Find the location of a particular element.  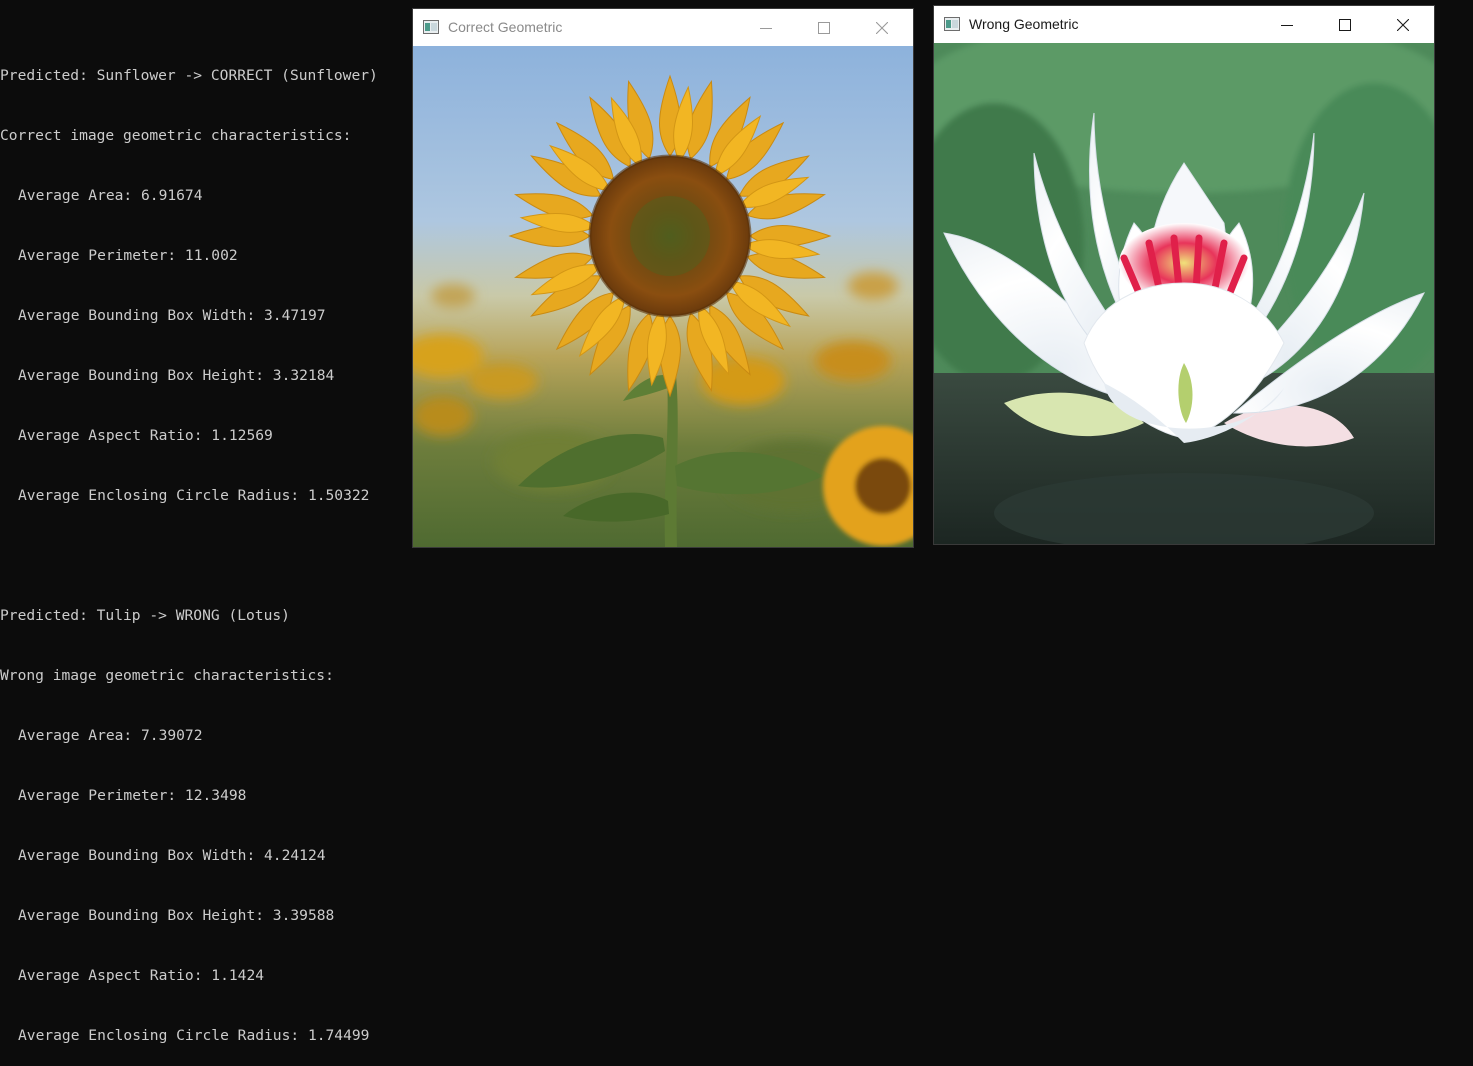

console-line: Average Aspect Ratio: 1.12569 is located at coordinates (145, 435).